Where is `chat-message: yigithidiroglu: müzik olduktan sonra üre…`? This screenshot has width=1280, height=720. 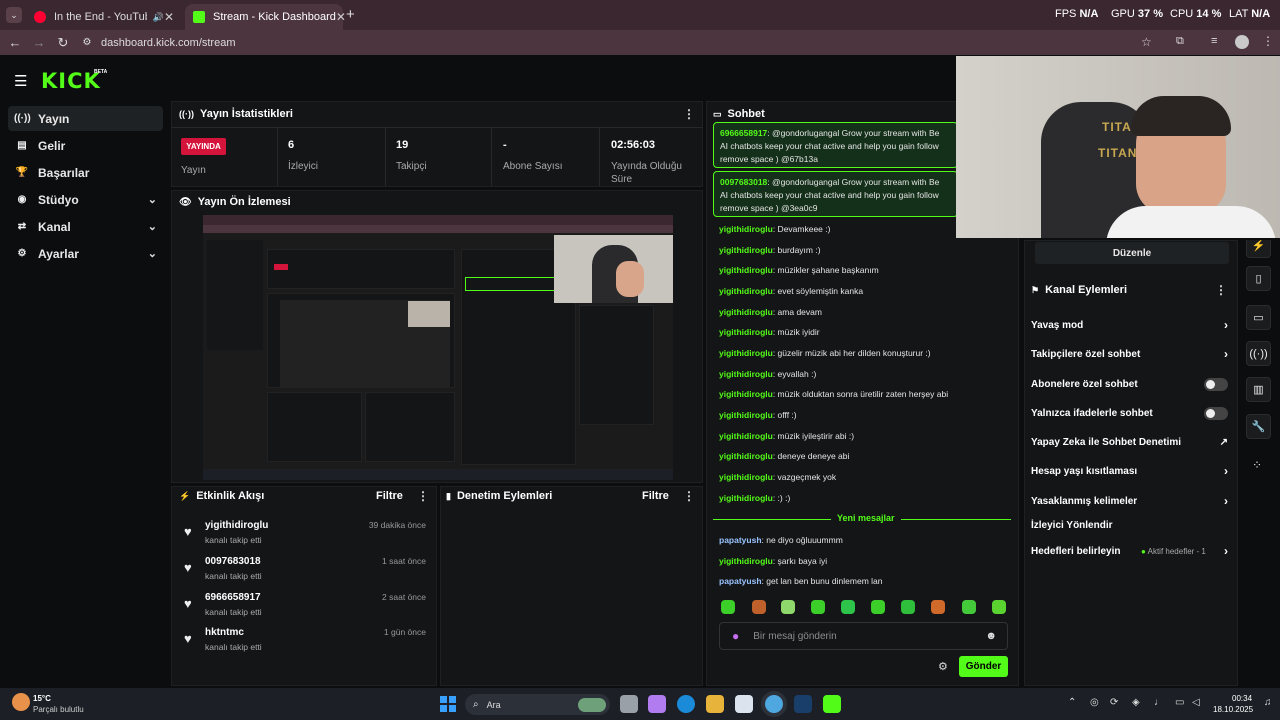
chat-message: yigithidiroglu: müzik olduktan sonra üre… is located at coordinates (833, 394).